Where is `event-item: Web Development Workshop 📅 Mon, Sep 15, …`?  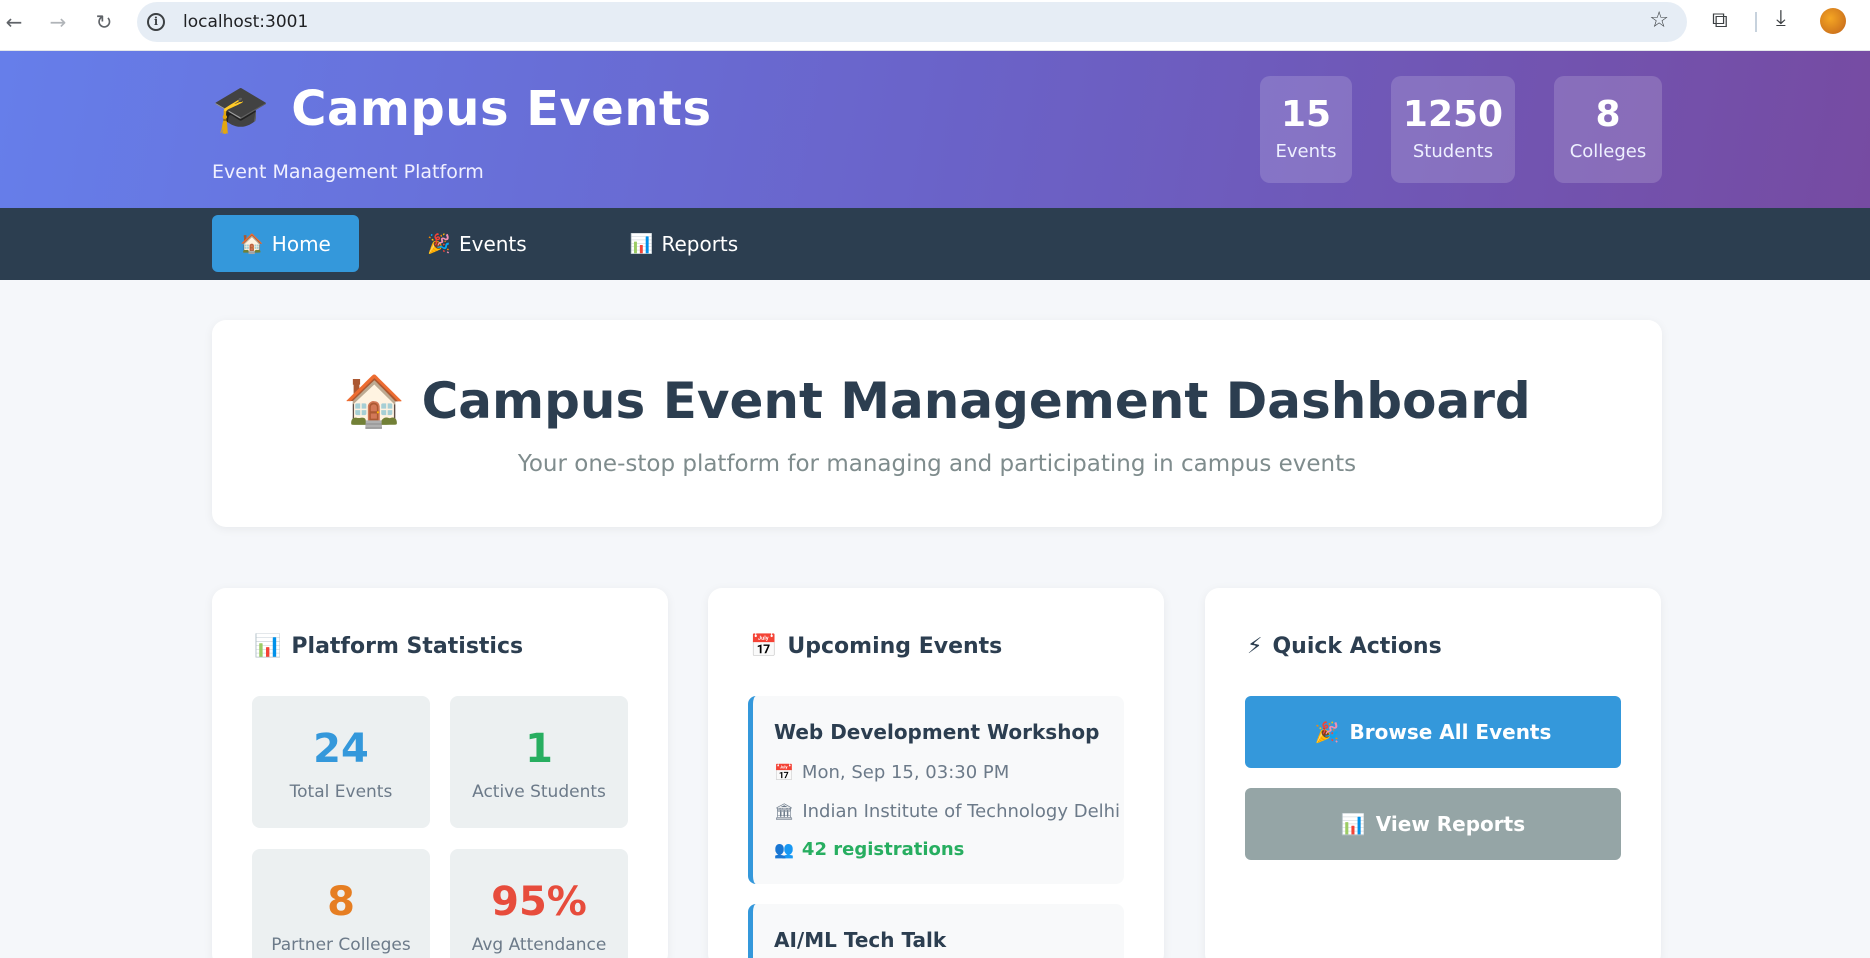 event-item: Web Development Workshop 📅 Mon, Sep 15, … is located at coordinates (936, 790).